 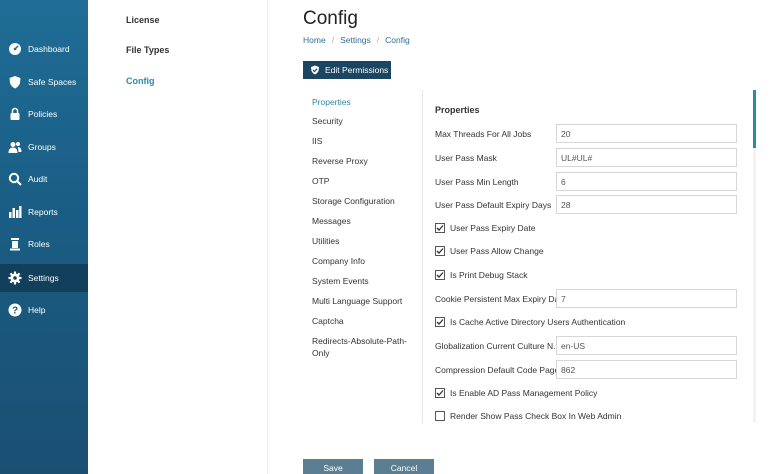 I want to click on lock-icon, so click(x=15, y=114).